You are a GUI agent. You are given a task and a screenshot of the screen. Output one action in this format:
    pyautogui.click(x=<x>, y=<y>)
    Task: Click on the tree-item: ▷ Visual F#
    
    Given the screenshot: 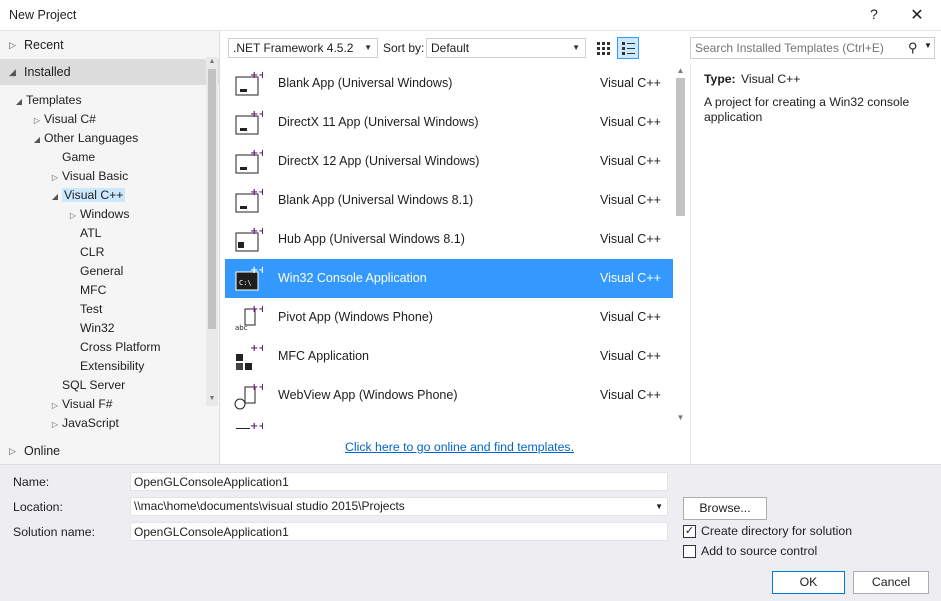 What is the action you would take?
    pyautogui.click(x=80, y=404)
    